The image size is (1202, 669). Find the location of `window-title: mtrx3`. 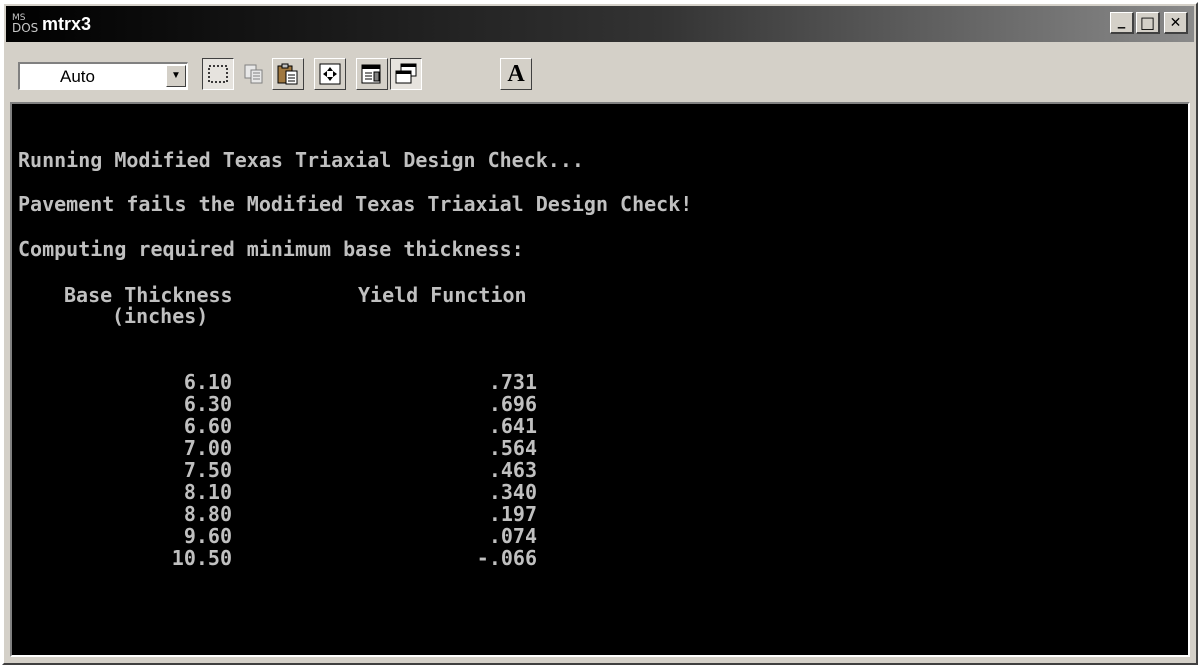

window-title: mtrx3 is located at coordinates (67, 24).